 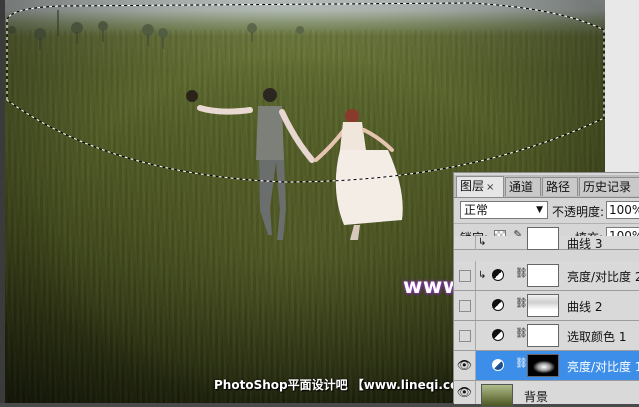 I want to click on layer-name: 亮度/对比度 2, so click(x=603, y=277).